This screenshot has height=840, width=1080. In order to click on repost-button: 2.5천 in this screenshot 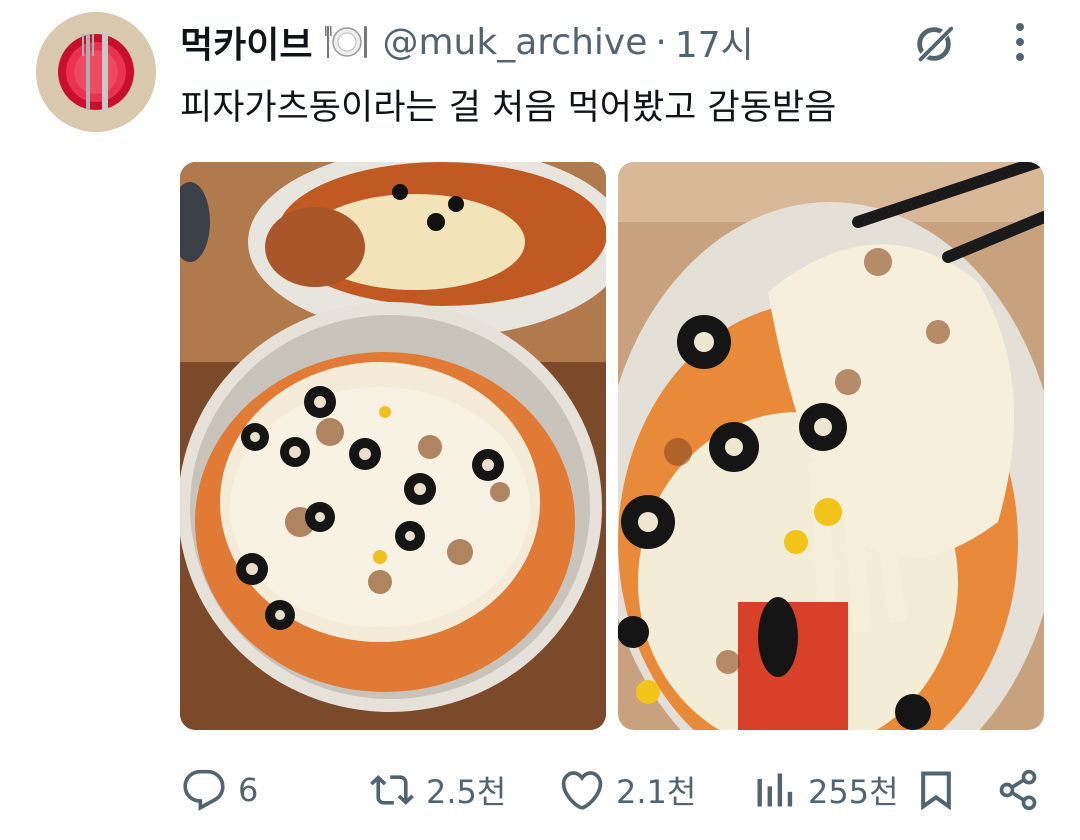, I will do `click(438, 790)`.